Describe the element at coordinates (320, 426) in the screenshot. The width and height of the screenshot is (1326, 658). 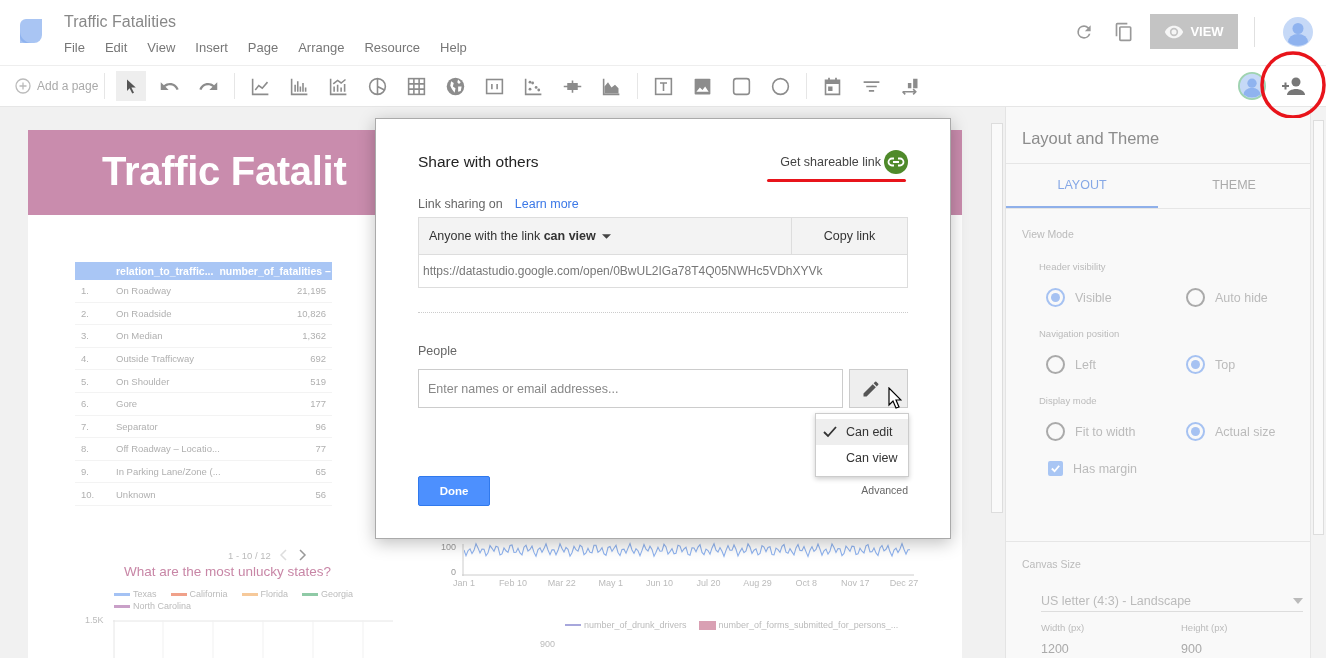
I see `table-cell-text: 96` at that location.